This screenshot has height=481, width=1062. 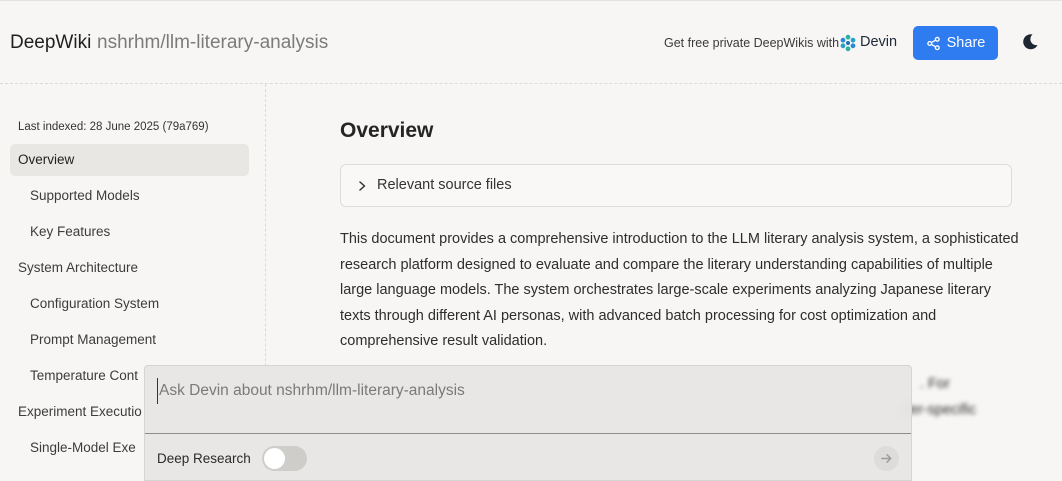 What do you see at coordinates (84, 376) in the screenshot?
I see `sidebar-item-temperature-control: Temperature Cont` at bounding box center [84, 376].